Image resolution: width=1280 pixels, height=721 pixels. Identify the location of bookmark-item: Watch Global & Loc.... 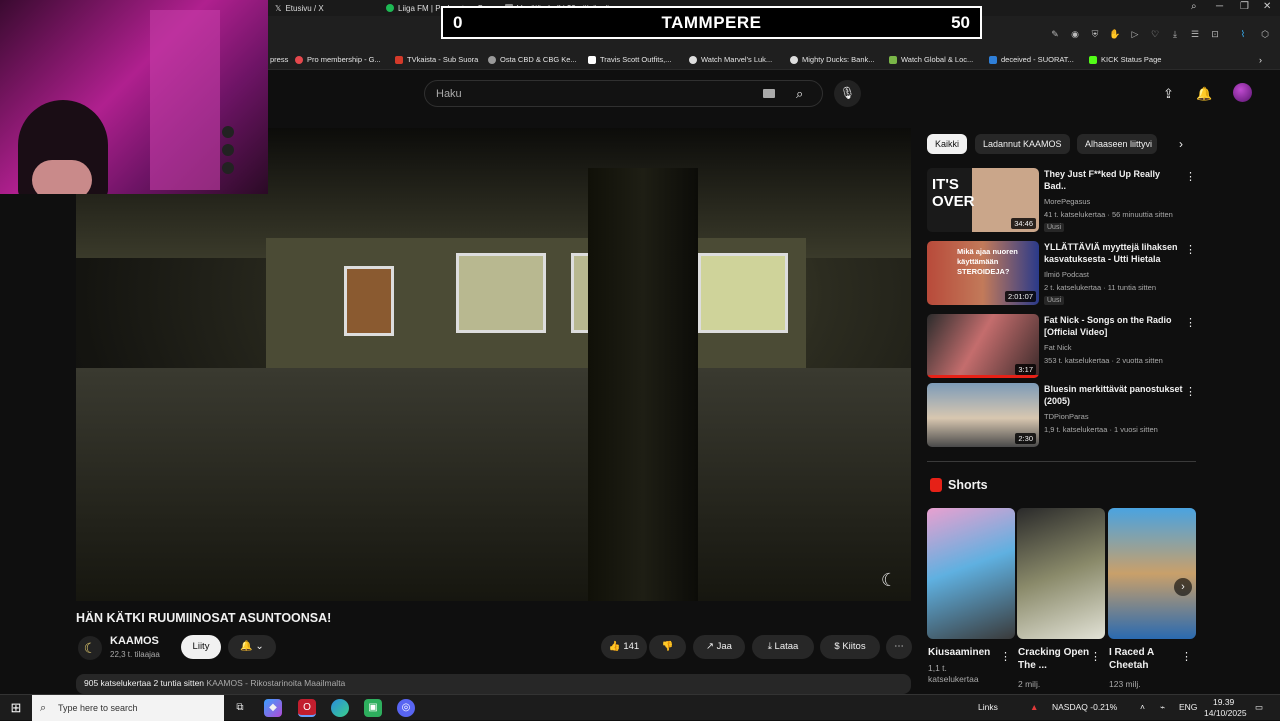
(931, 59).